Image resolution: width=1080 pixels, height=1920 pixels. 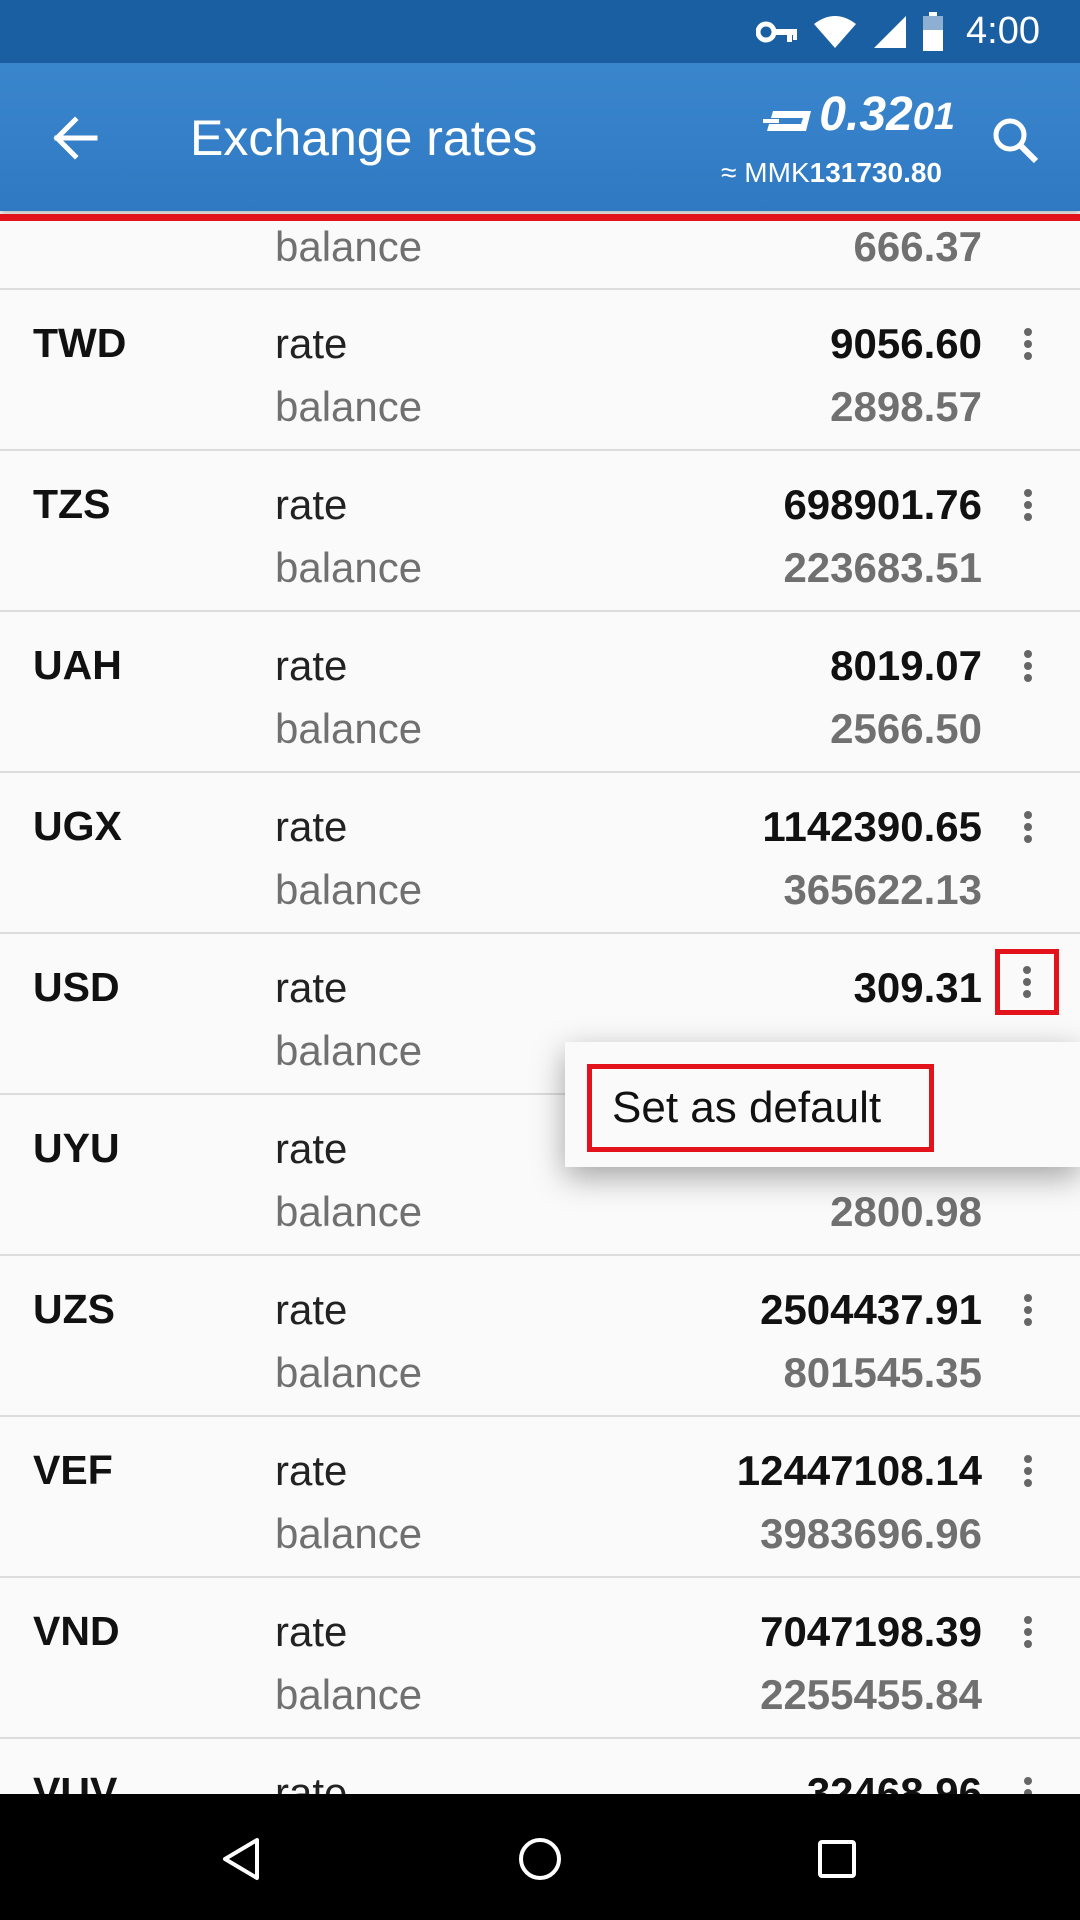 I want to click on signal-icon, so click(x=890, y=31).